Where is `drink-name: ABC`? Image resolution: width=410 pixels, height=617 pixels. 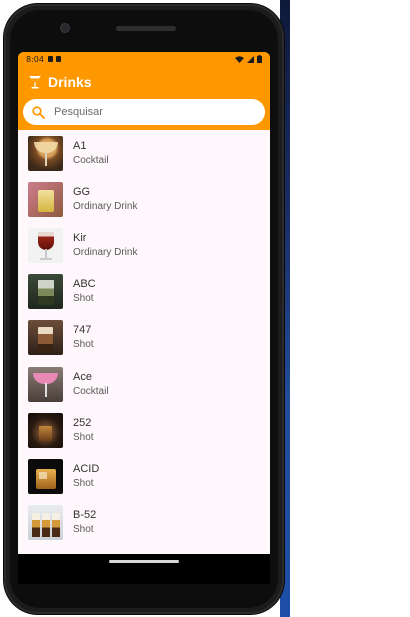 drink-name: ABC is located at coordinates (84, 284).